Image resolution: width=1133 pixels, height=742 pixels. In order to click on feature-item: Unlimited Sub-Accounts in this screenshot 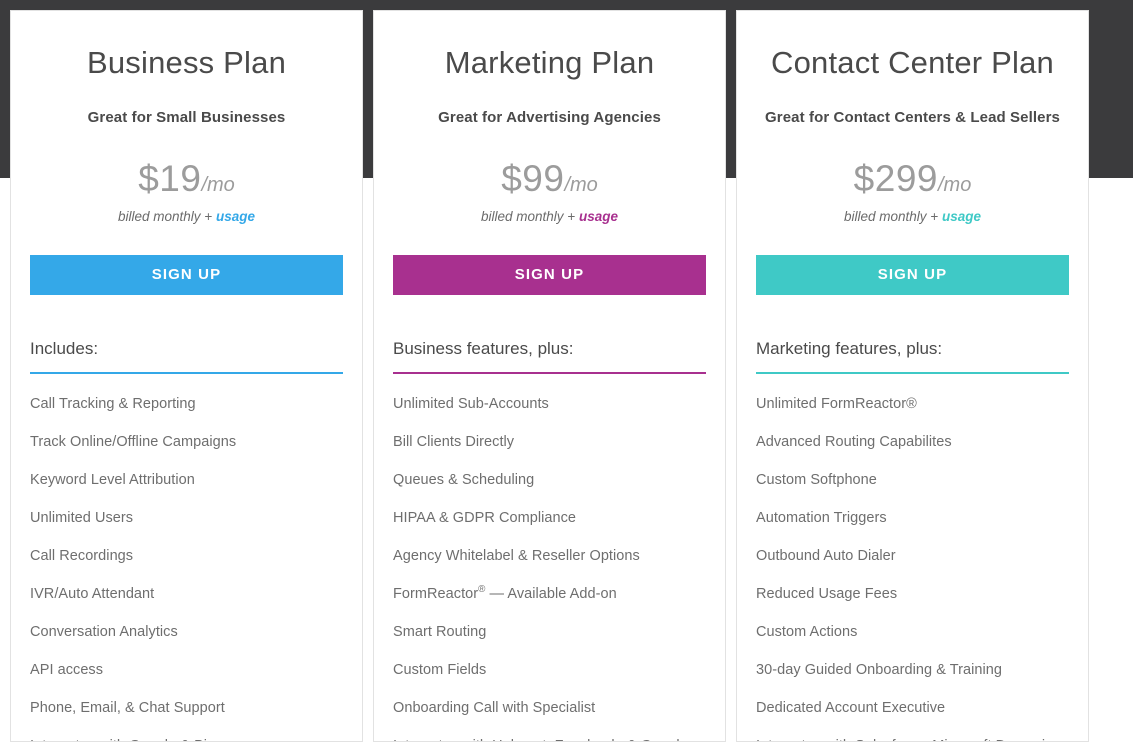, I will do `click(471, 404)`.